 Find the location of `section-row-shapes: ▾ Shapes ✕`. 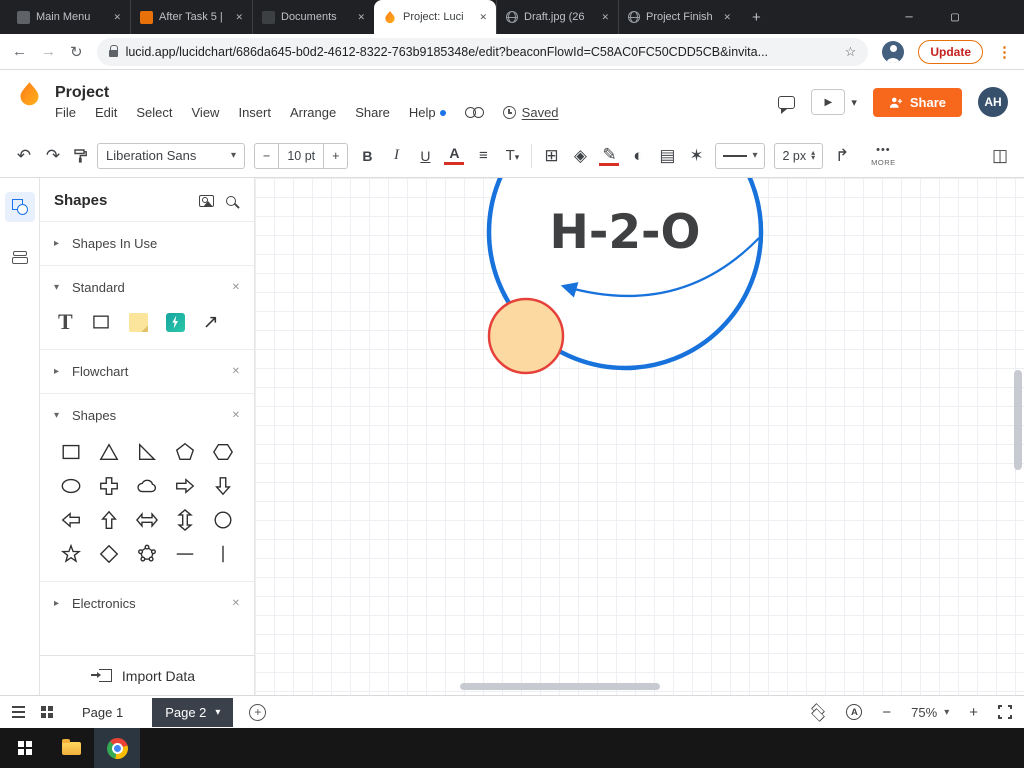

section-row-shapes: ▾ Shapes ✕ is located at coordinates (147, 415).